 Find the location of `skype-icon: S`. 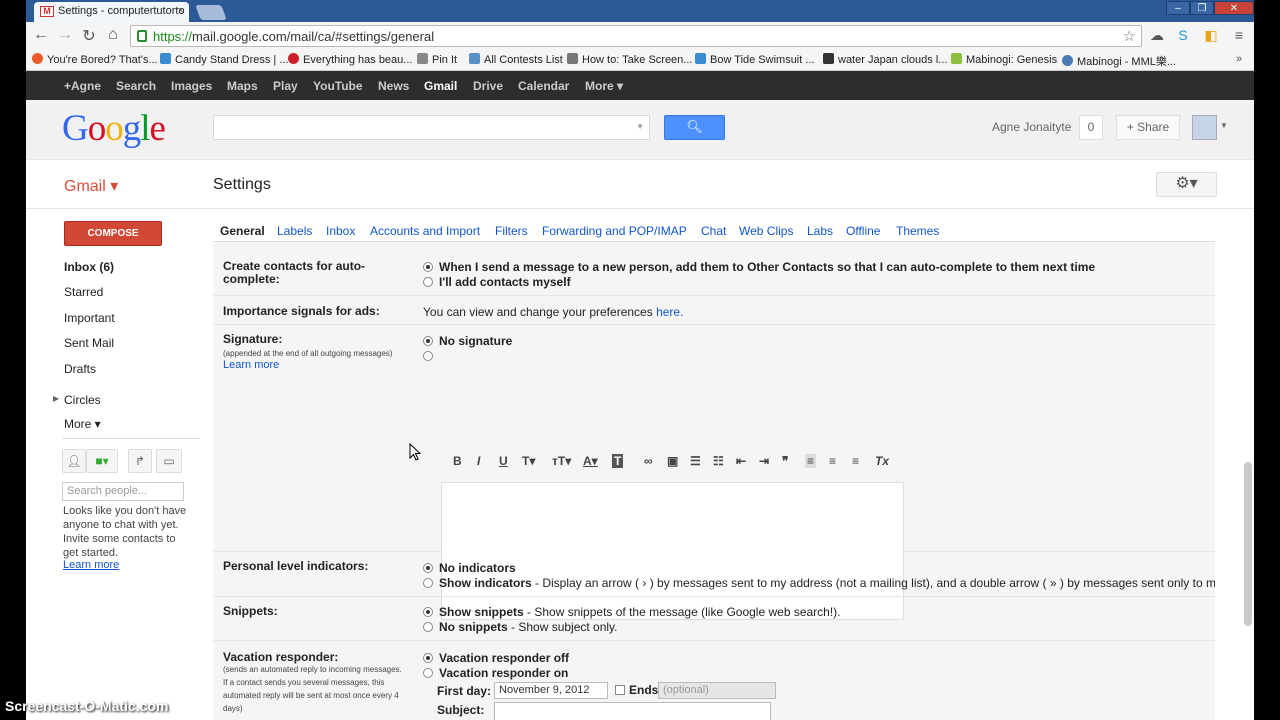

skype-icon: S is located at coordinates (1183, 36).